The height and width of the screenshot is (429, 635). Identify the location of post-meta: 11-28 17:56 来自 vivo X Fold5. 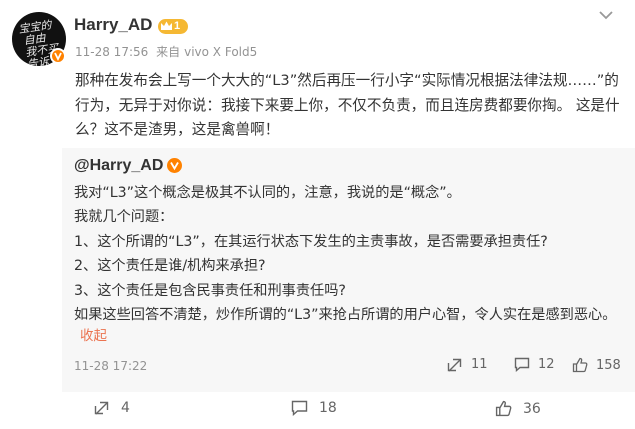
(168, 51).